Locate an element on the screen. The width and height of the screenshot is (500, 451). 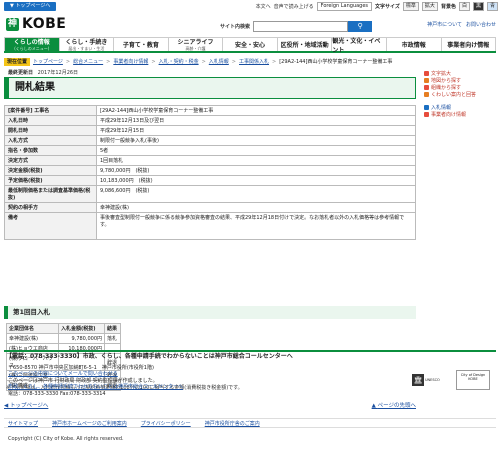
gnav-item-senior: シニアライフ 高齢・介護 is located at coordinates (195, 44).